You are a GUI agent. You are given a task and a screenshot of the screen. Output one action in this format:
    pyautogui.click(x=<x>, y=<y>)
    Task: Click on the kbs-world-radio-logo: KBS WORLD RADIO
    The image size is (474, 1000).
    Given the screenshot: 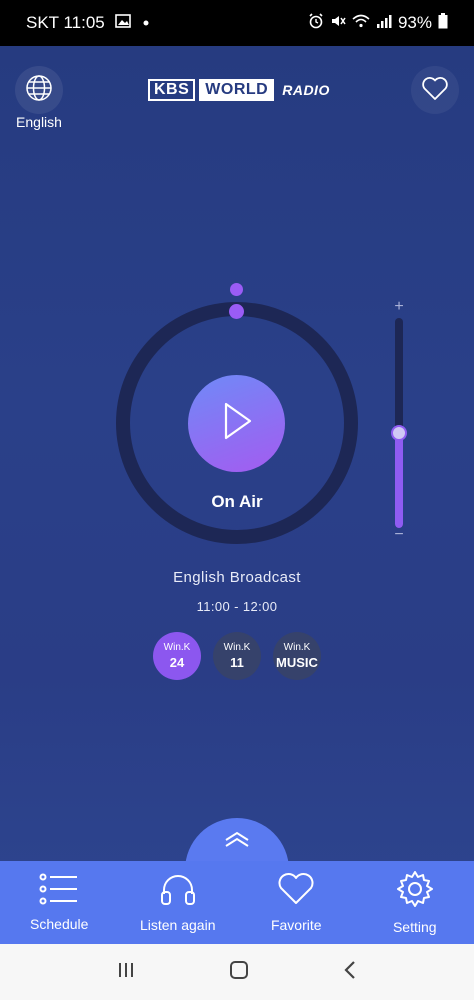 What is the action you would take?
    pyautogui.click(x=239, y=90)
    